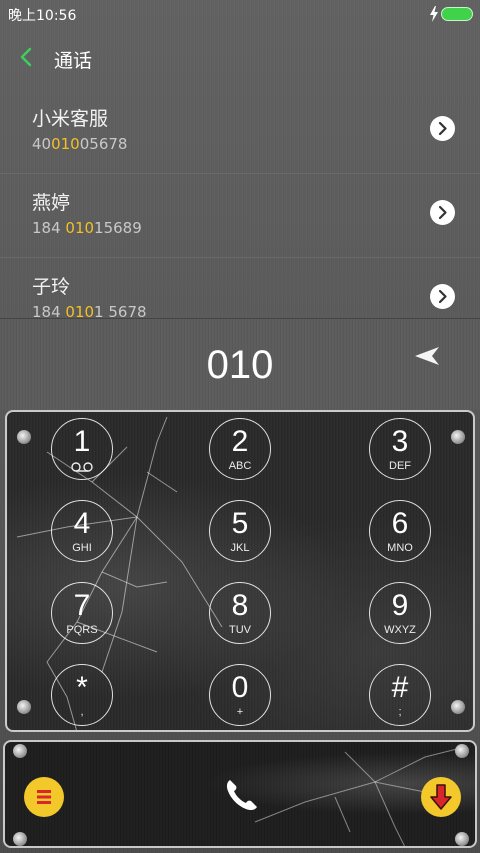 Image resolution: width=480 pixels, height=853 pixels. Describe the element at coordinates (42, 16) in the screenshot. I see `status-time: 晚上10:56` at that location.